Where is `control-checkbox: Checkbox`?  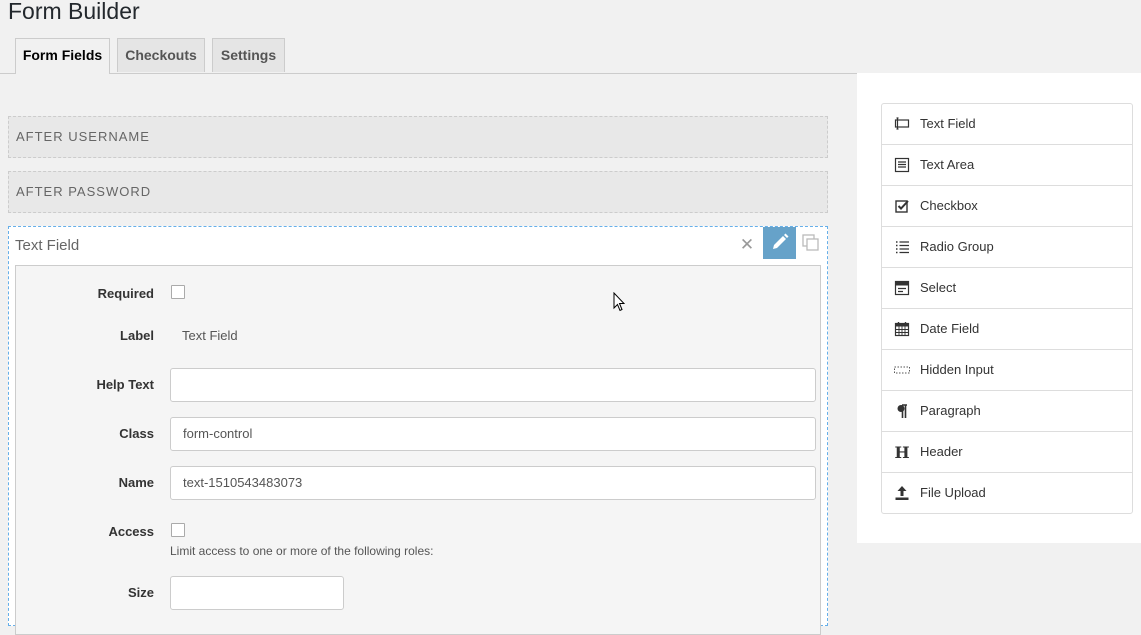
control-checkbox: Checkbox is located at coordinates (1007, 206).